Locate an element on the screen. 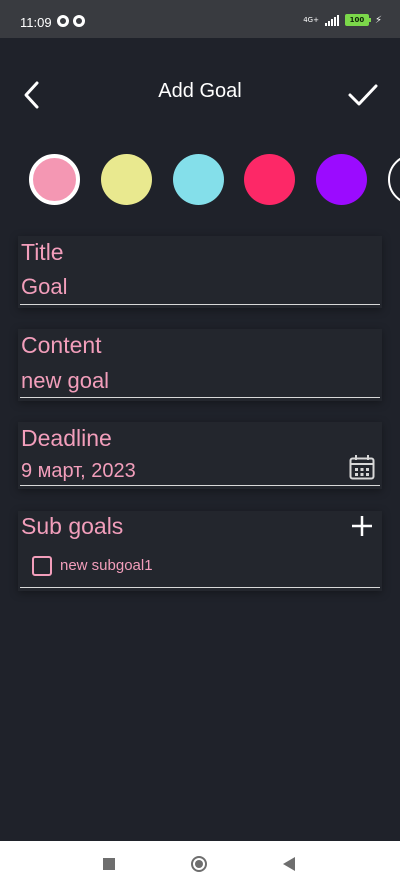 The image size is (400, 889). subgoal-checkbox is located at coordinates (42, 566).